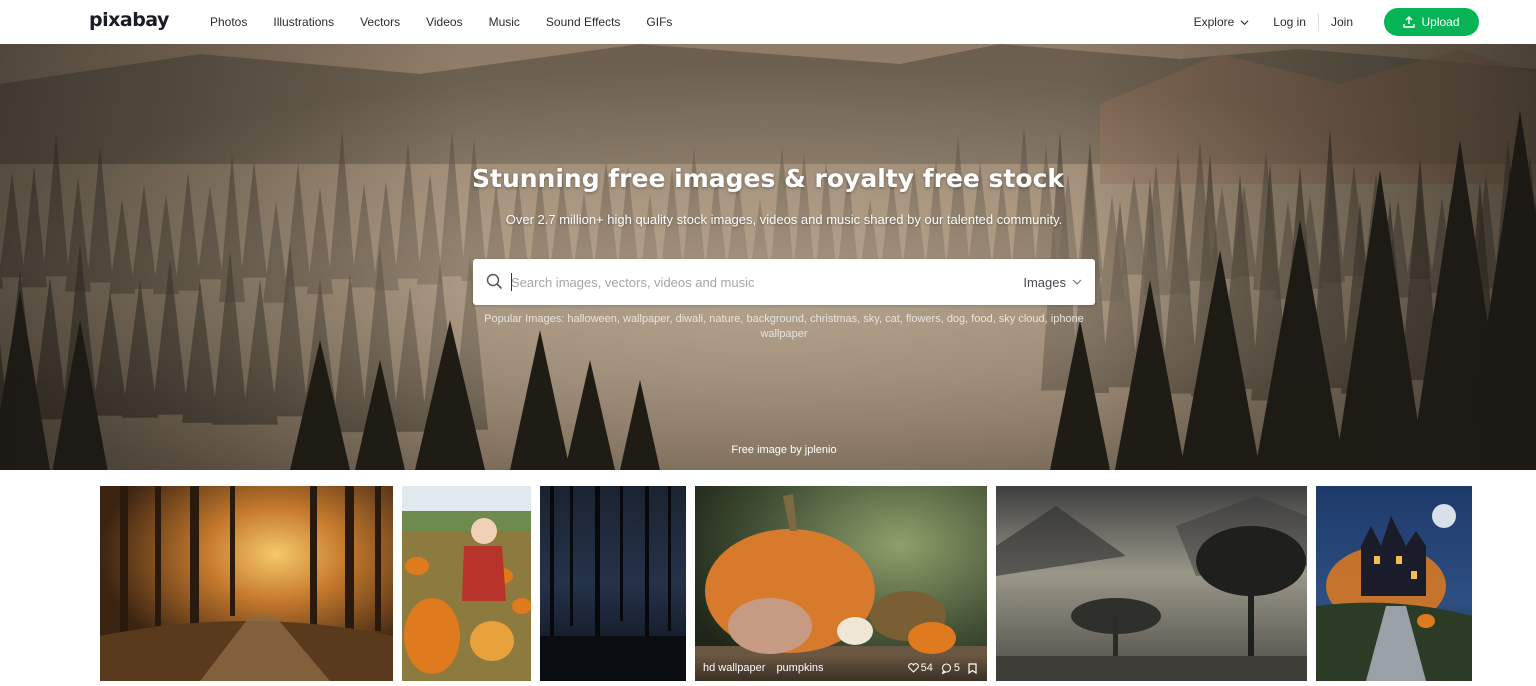 This screenshot has height=686, width=1536. Describe the element at coordinates (1409, 22) in the screenshot. I see `upload-icon` at that location.